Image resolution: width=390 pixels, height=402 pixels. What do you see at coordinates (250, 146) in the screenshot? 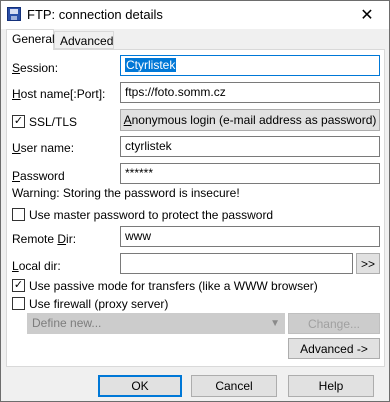
I see `username-input: ctyrlistek` at bounding box center [250, 146].